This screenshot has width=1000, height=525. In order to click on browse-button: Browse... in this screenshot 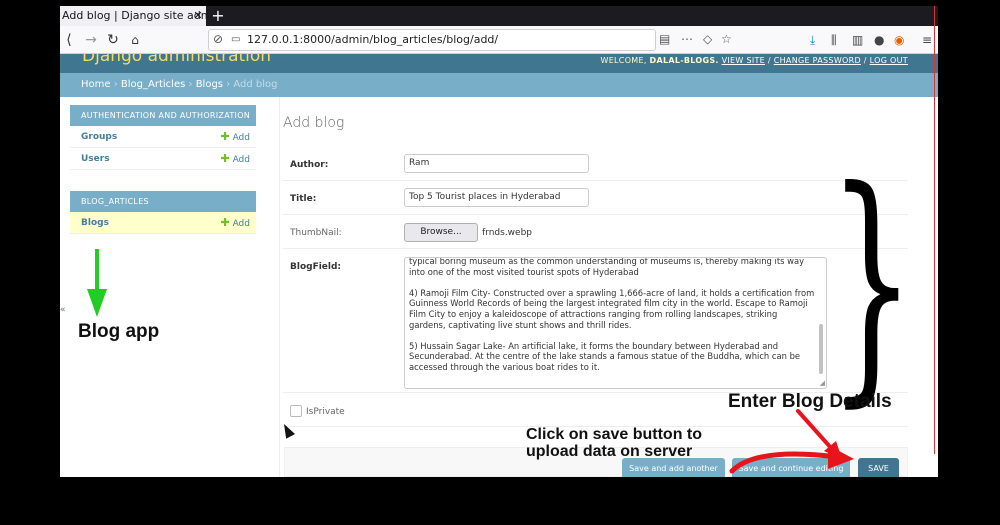, I will do `click(441, 232)`.